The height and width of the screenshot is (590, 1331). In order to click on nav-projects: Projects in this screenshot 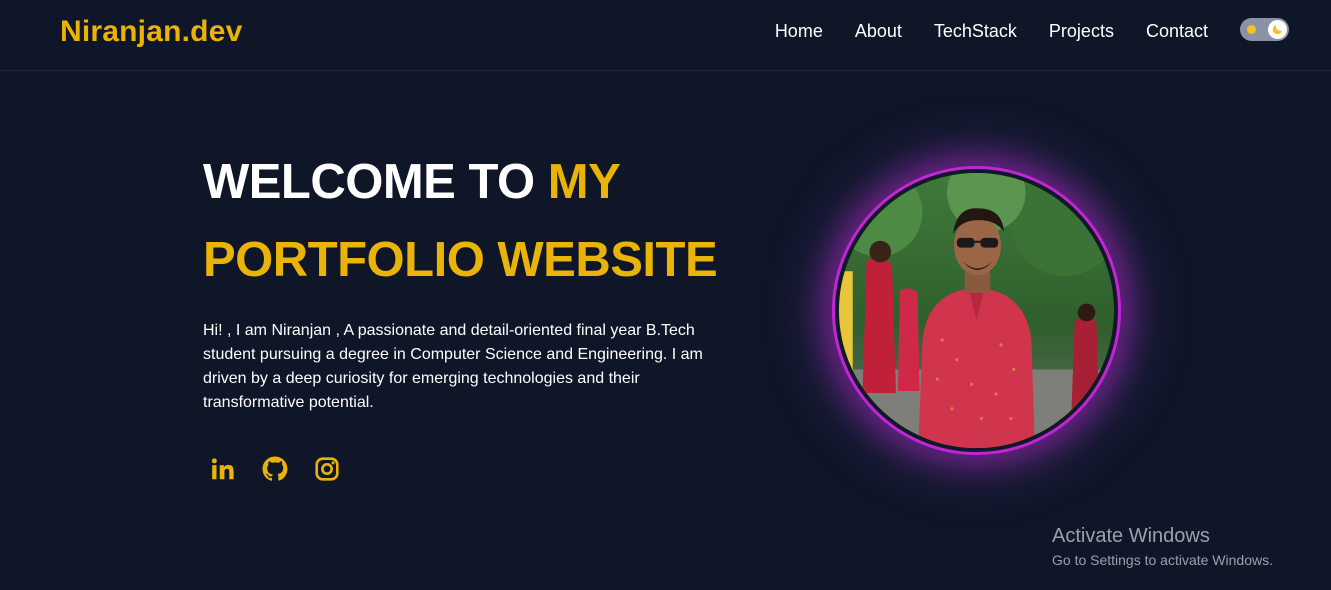, I will do `click(1081, 31)`.